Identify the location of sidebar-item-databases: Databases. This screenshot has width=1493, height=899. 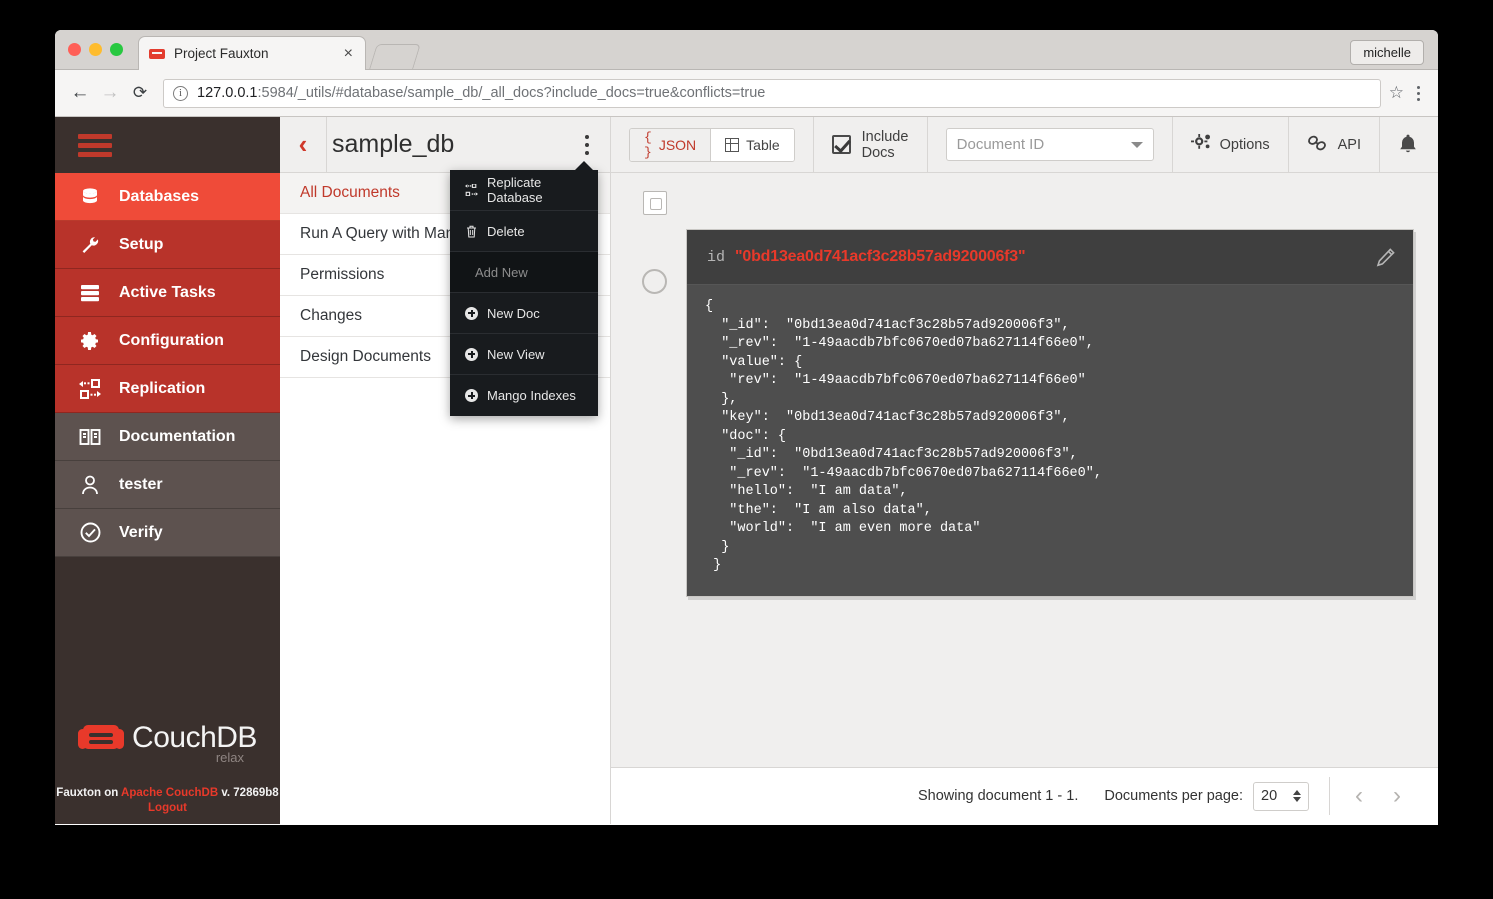
(167, 197).